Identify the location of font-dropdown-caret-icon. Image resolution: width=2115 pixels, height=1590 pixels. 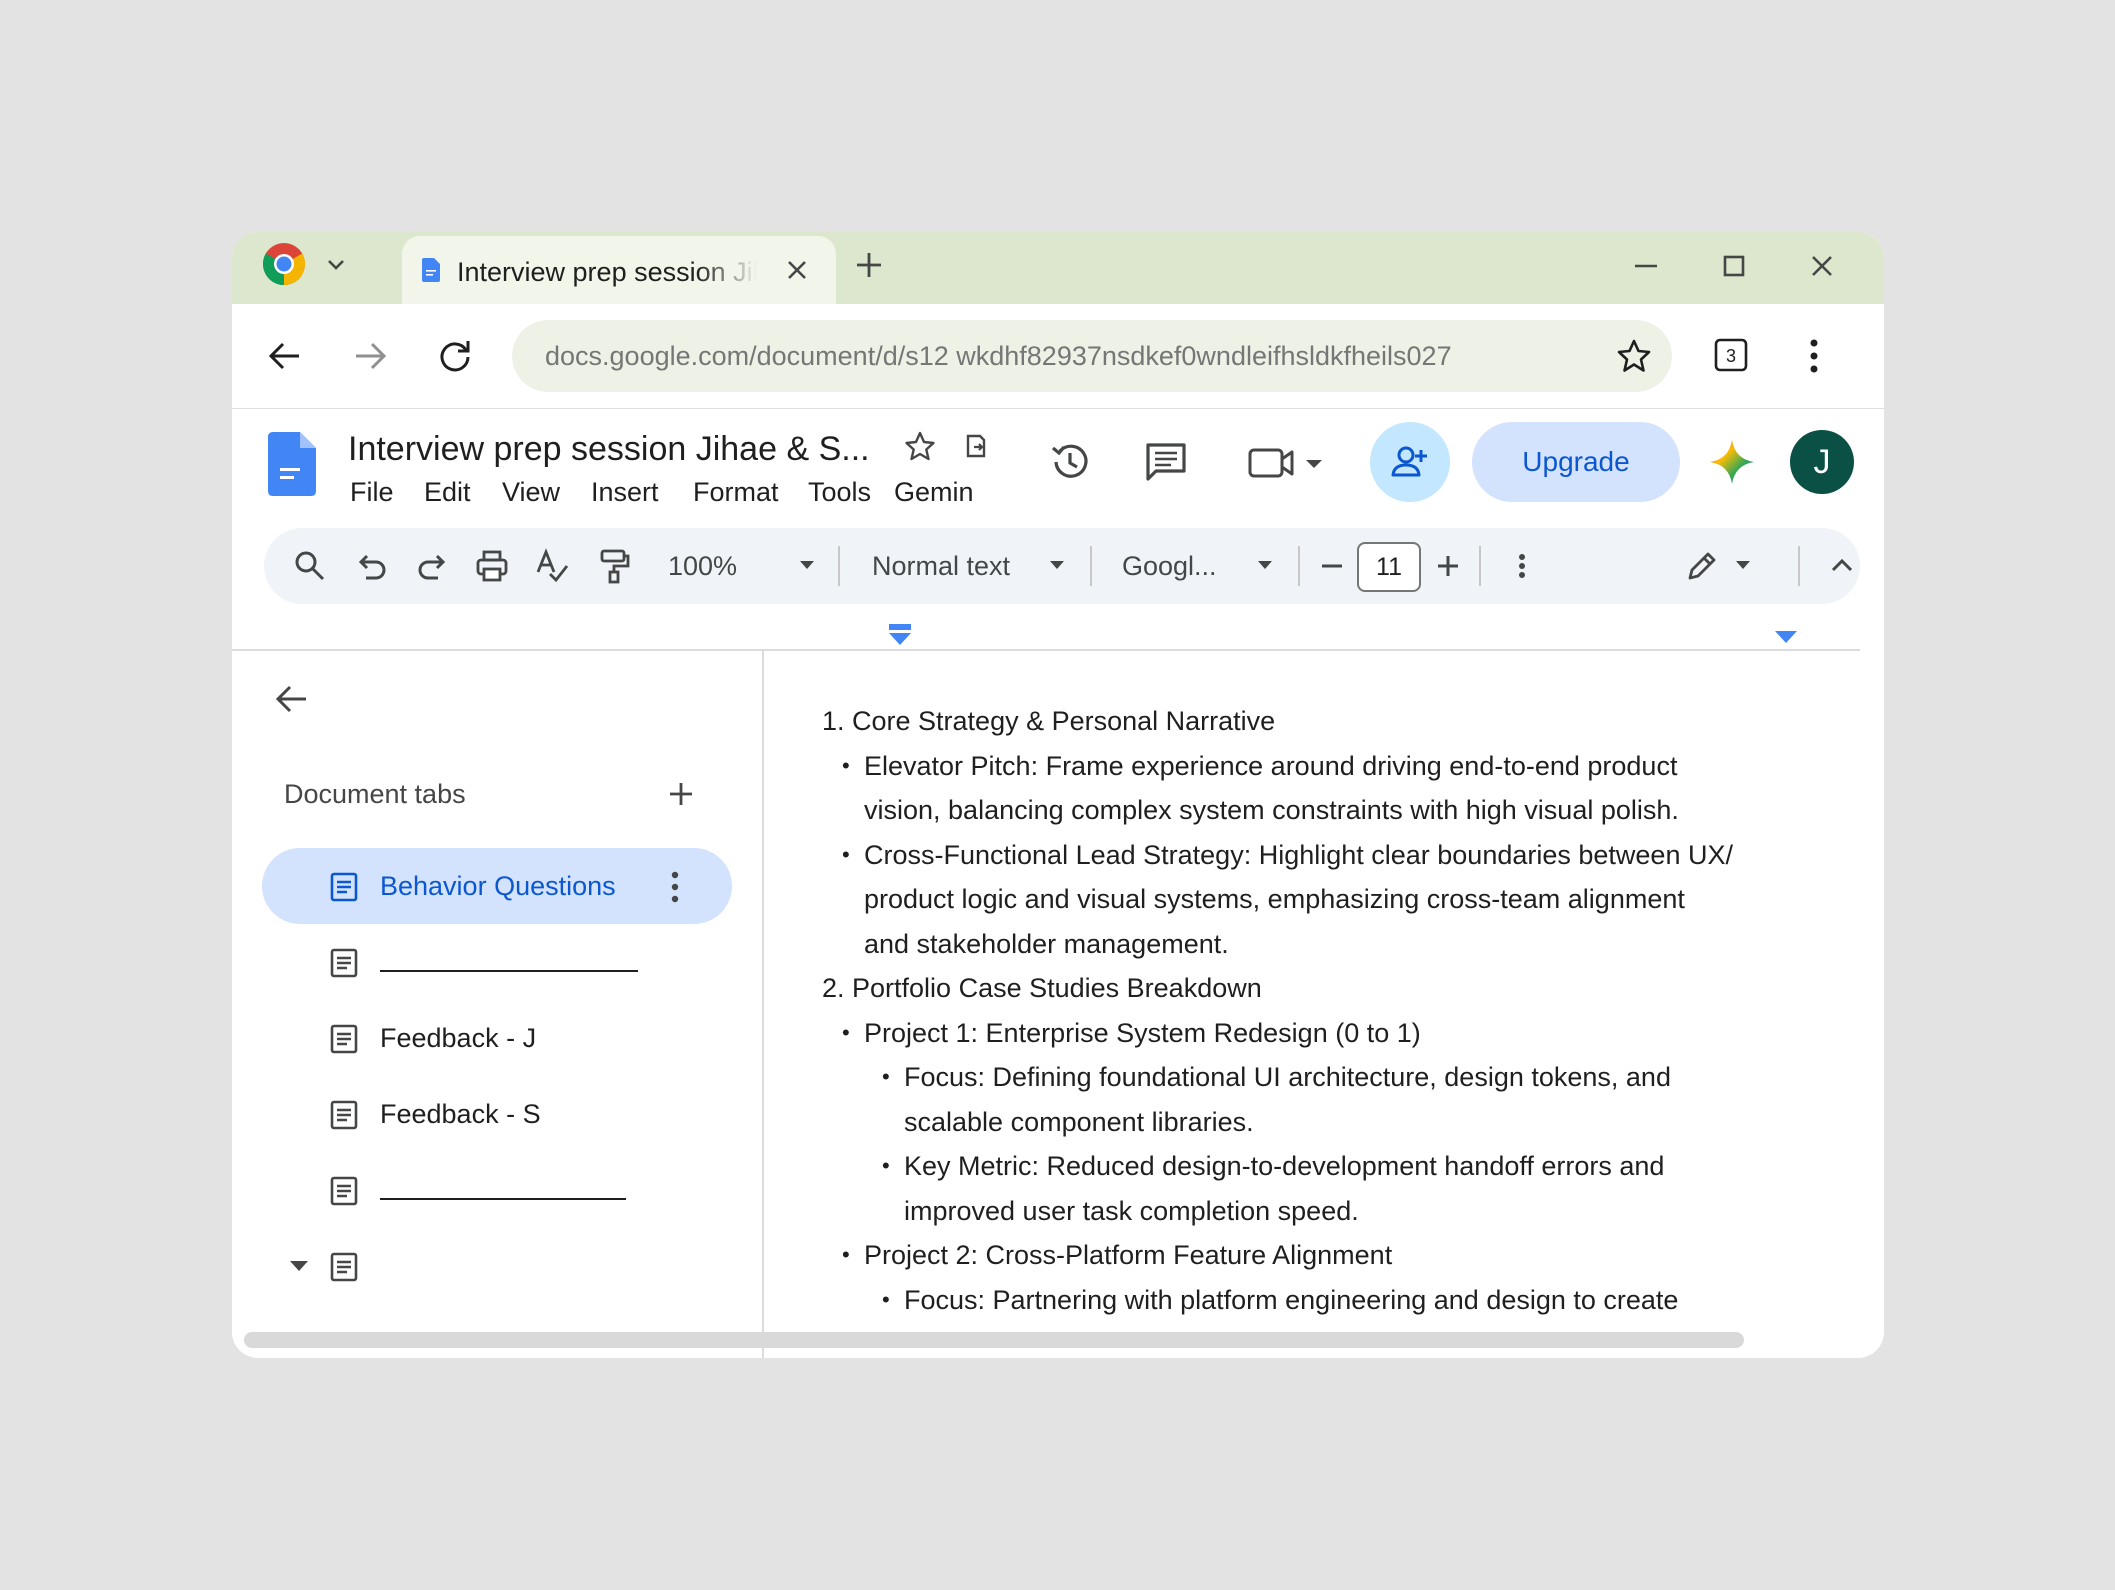
(1265, 565).